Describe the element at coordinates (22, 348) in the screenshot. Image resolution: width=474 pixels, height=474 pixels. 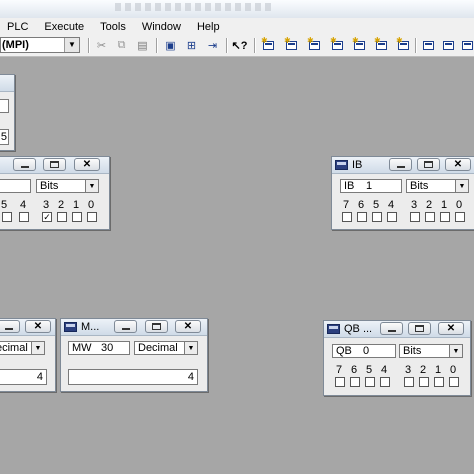
I see `format-select: ecimal ▼` at that location.